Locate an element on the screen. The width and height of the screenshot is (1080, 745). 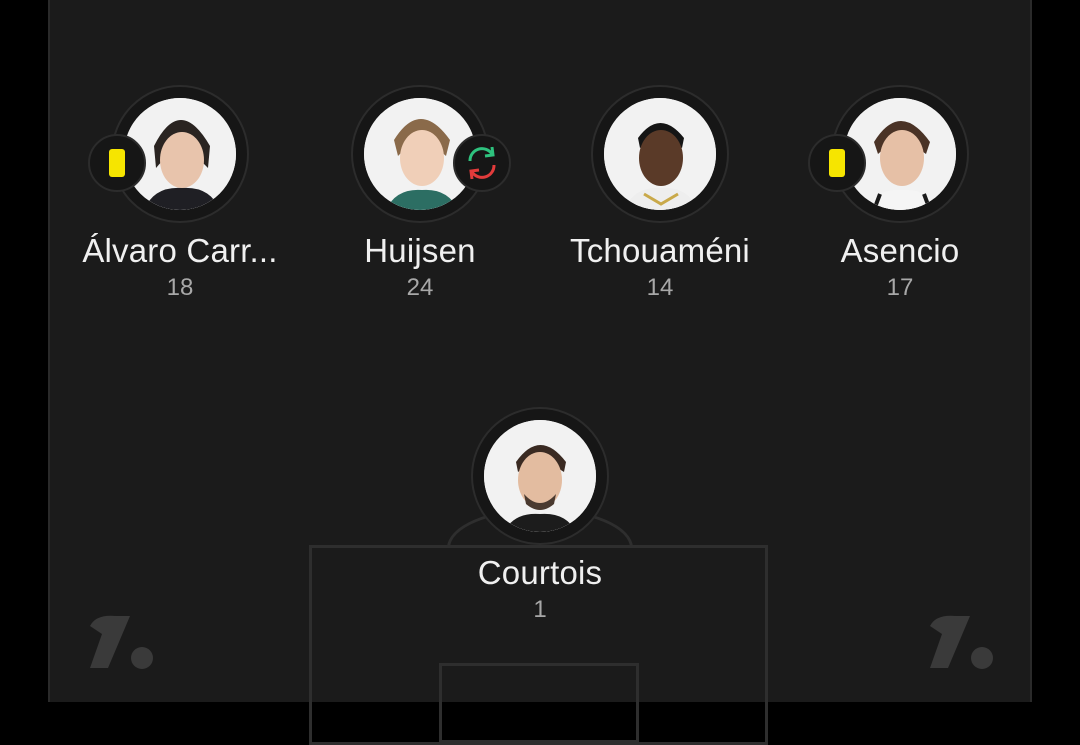
player-number: 18 is located at coordinates (180, 287).